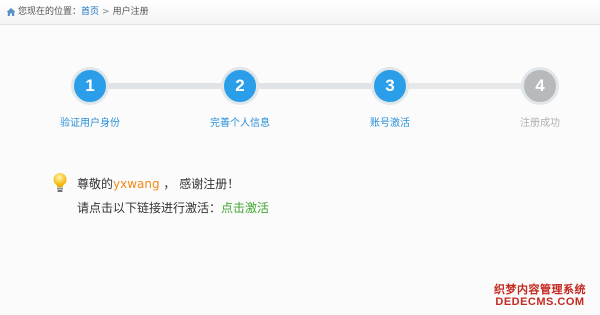 The width and height of the screenshot is (600, 315). I want to click on step-number-badge: 4, so click(540, 86).